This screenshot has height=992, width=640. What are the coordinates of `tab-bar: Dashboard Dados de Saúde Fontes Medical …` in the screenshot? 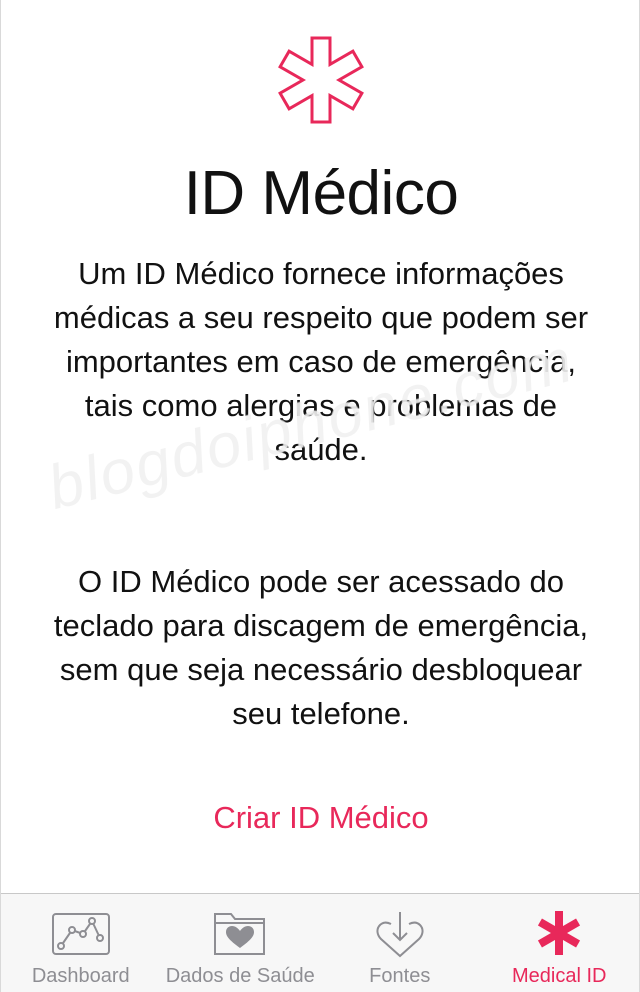 It's located at (320, 942).